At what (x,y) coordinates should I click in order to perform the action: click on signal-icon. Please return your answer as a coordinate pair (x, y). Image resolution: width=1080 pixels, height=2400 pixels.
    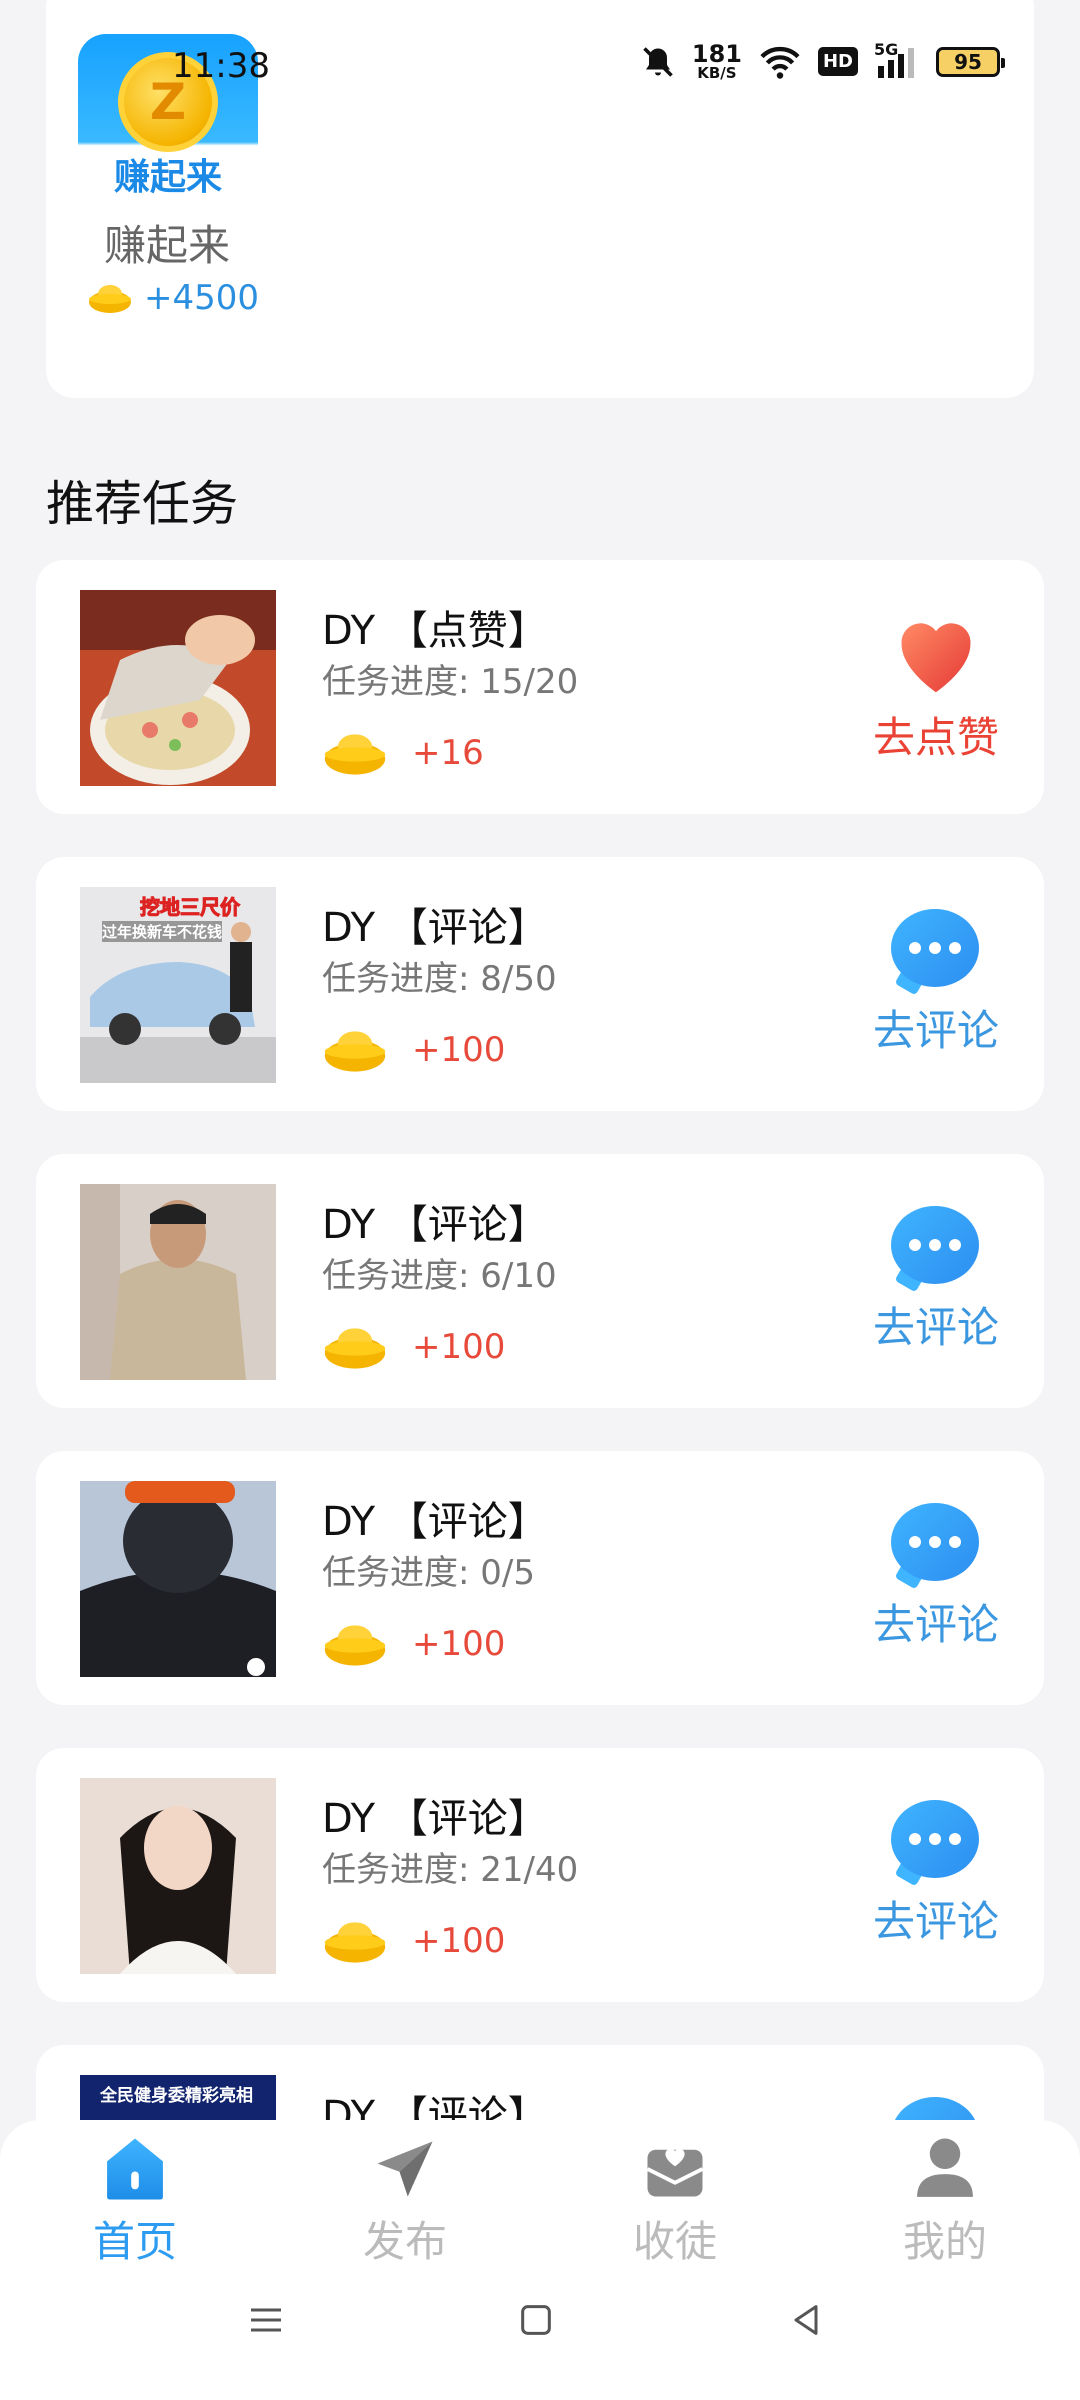
    Looking at the image, I should click on (896, 62).